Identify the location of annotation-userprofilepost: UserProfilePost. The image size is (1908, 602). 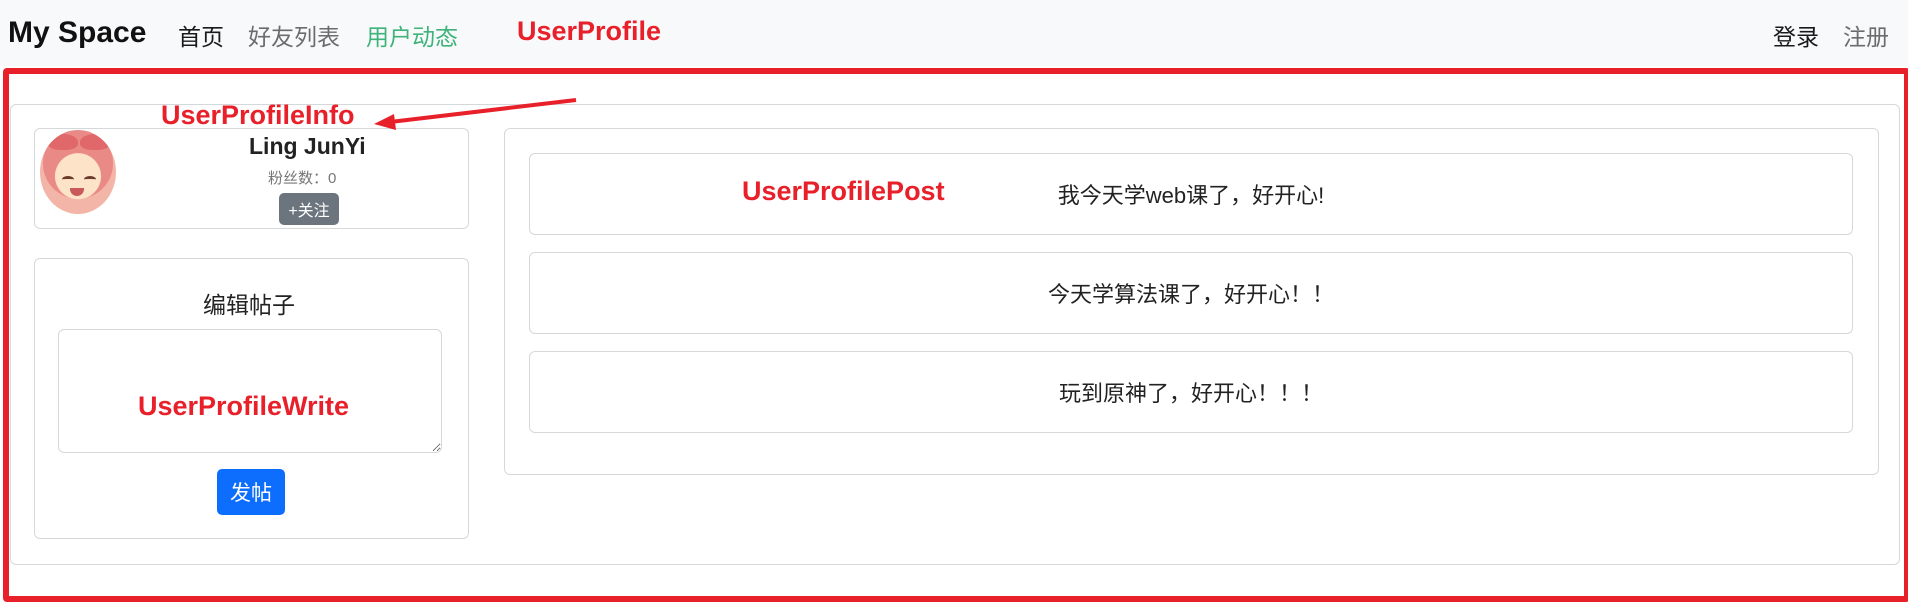
(843, 191).